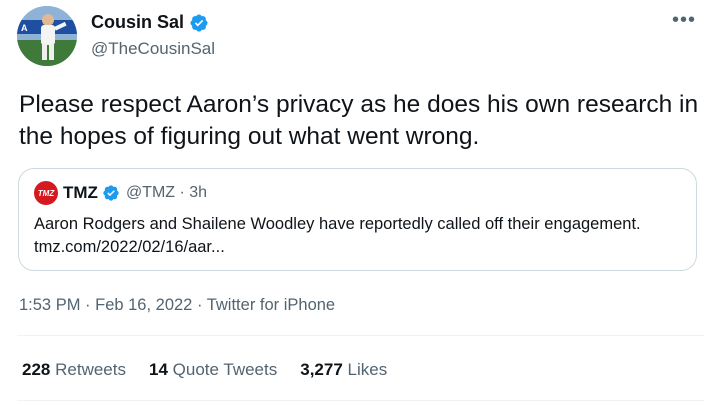  Describe the element at coordinates (120, 193) in the screenshot. I see `quoted-tweet-header: TMZ TMZ @TMZ · 3h` at that location.